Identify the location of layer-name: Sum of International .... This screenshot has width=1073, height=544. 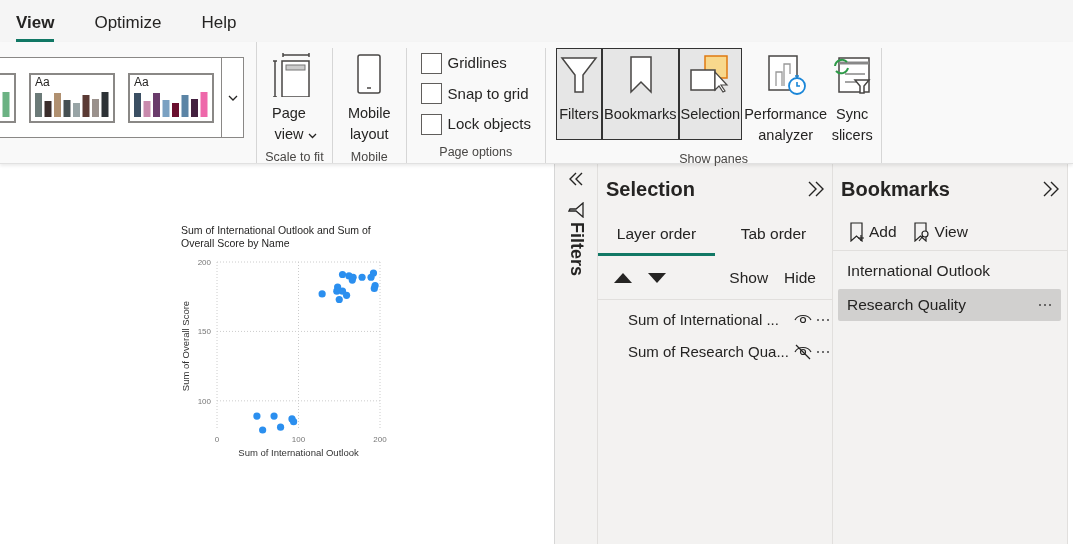
(704, 320).